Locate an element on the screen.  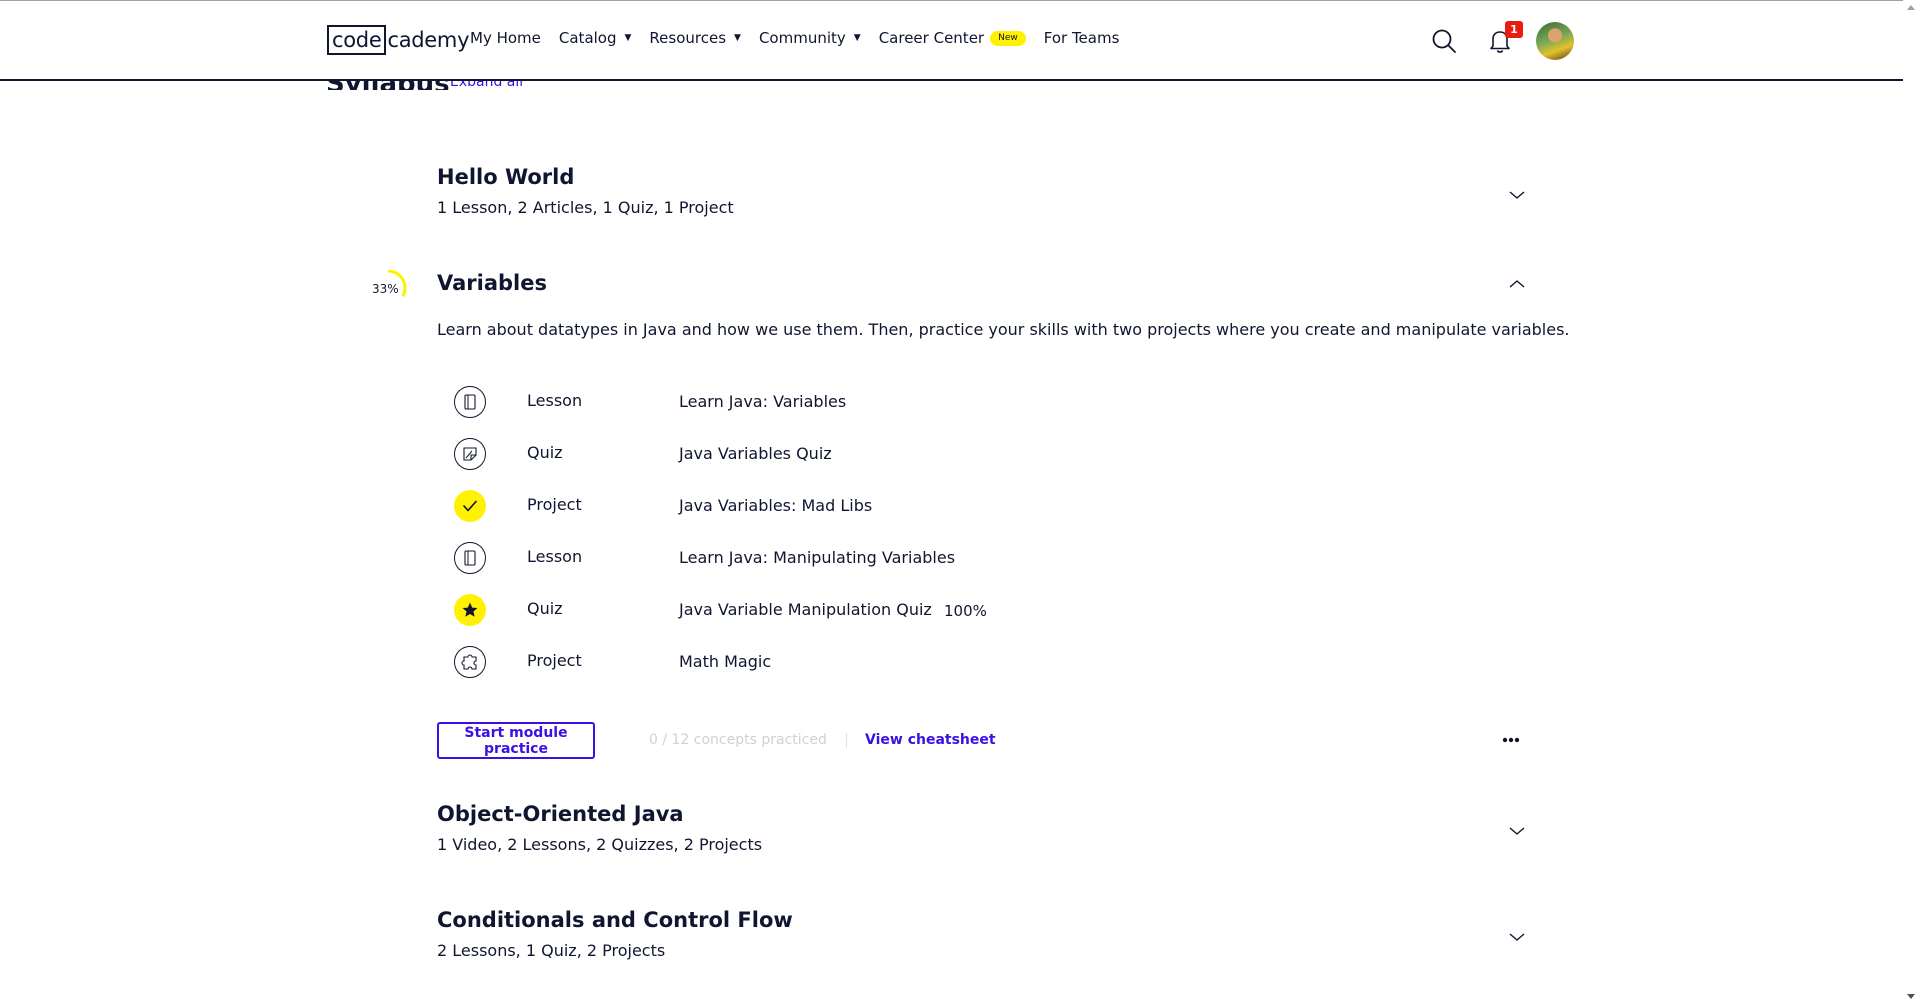
item-name: Java Variables Quiz is located at coordinates (755, 453).